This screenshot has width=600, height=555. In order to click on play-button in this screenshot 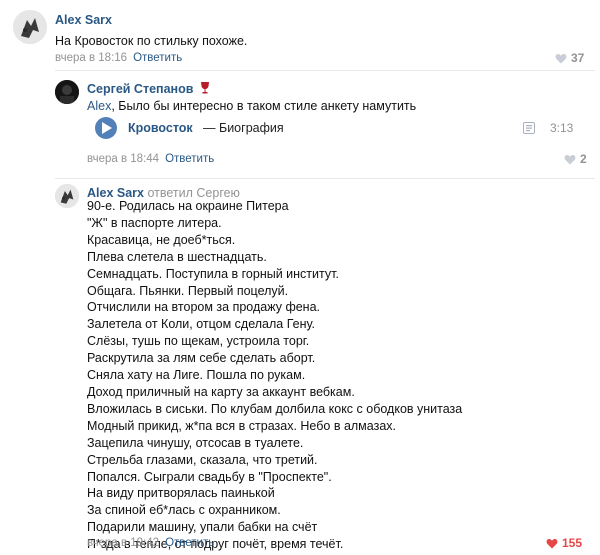, I will do `click(106, 128)`.